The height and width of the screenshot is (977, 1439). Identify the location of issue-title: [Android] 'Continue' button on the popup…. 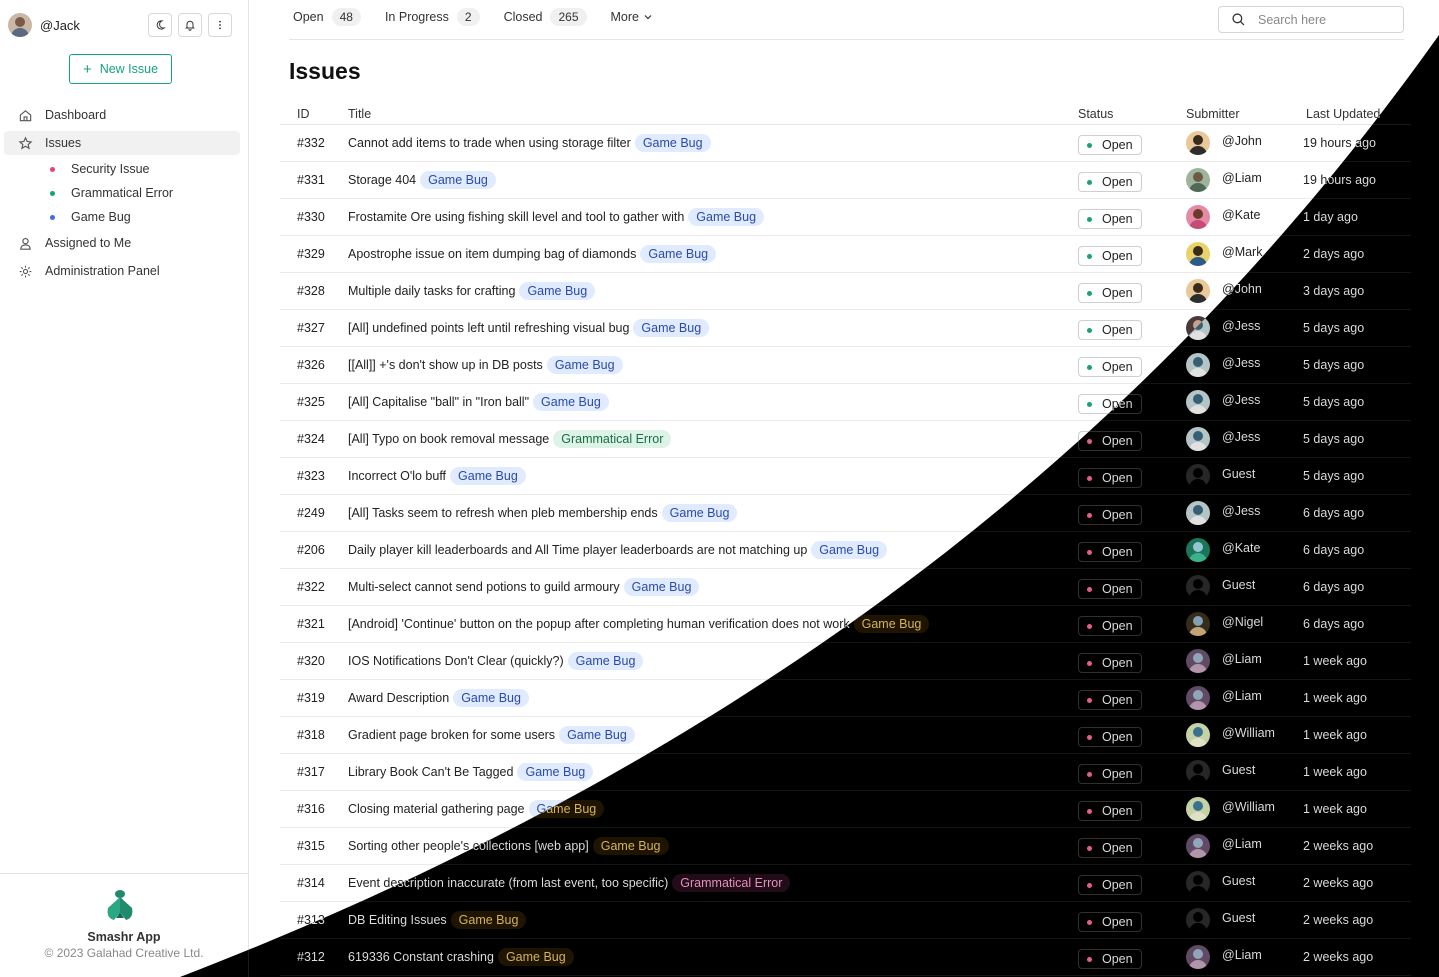
(599, 624).